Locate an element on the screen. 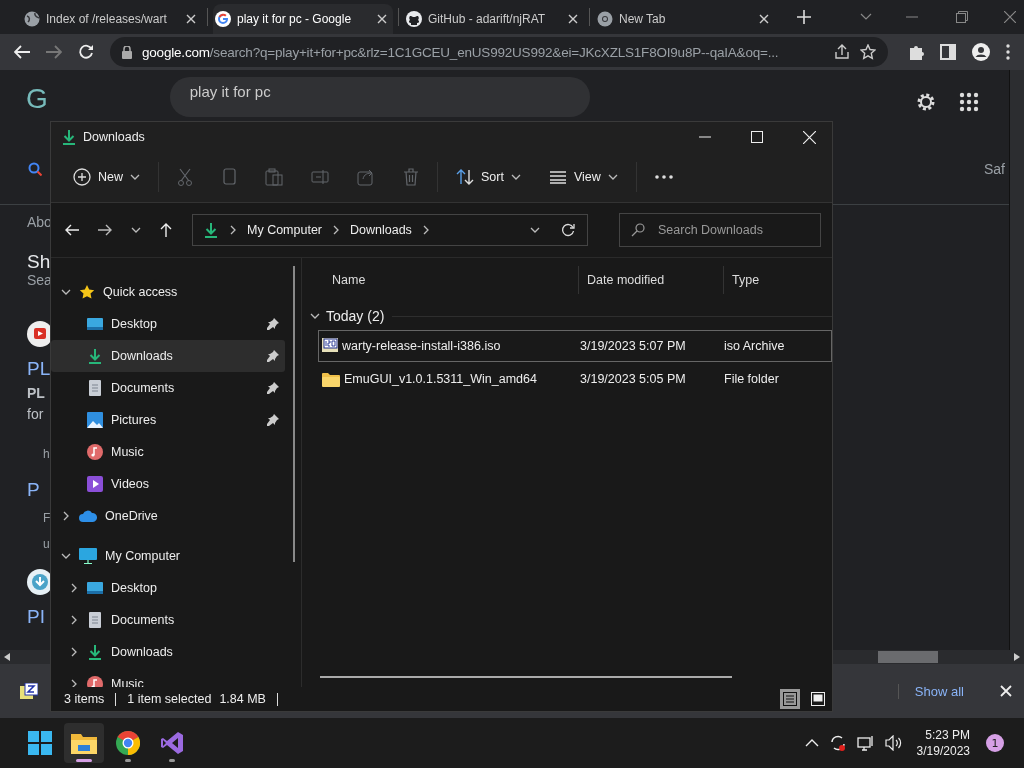 The width and height of the screenshot is (1024, 768). details-view-icon is located at coordinates (790, 699).